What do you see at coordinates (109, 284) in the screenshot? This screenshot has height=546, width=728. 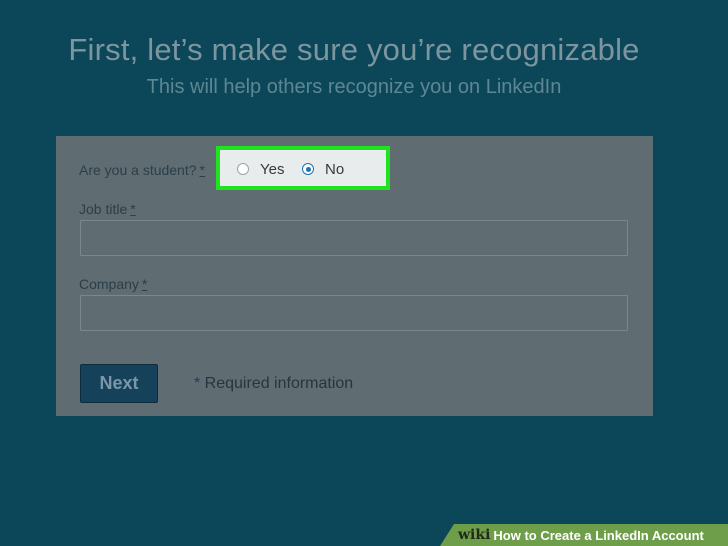 I see `company-text: Company` at bounding box center [109, 284].